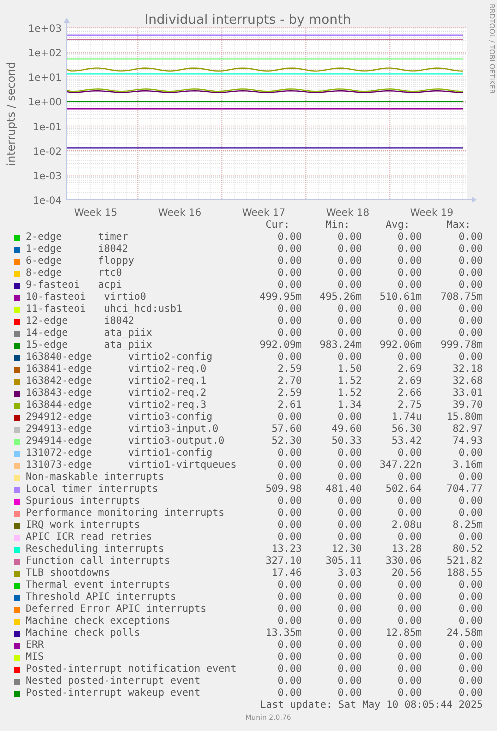 The width and height of the screenshot is (497, 731). I want to click on y-tick-label: 1e+03, so click(45, 29).